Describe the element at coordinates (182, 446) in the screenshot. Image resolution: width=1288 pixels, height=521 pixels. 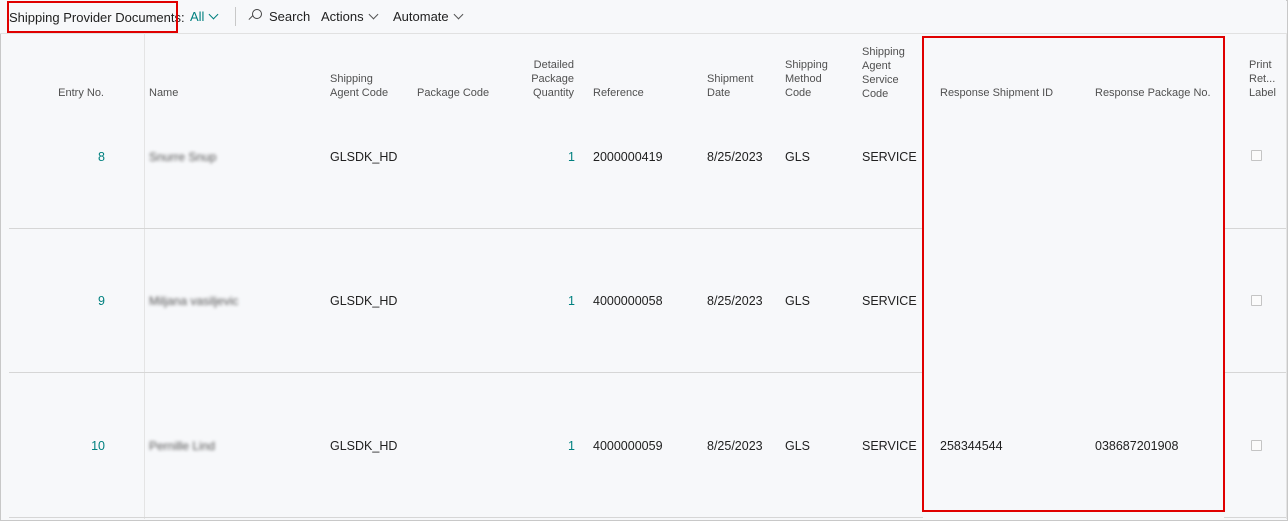
I see `cell-name: Pernille Lind` at that location.